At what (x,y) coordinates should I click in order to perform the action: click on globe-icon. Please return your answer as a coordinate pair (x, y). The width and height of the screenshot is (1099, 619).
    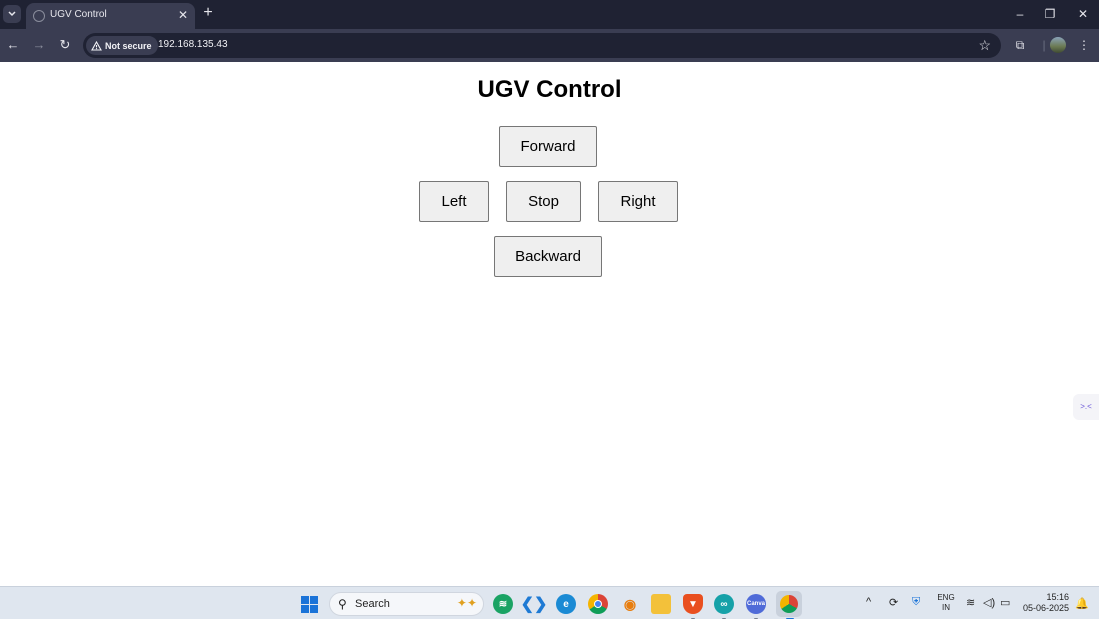
    Looking at the image, I should click on (39, 16).